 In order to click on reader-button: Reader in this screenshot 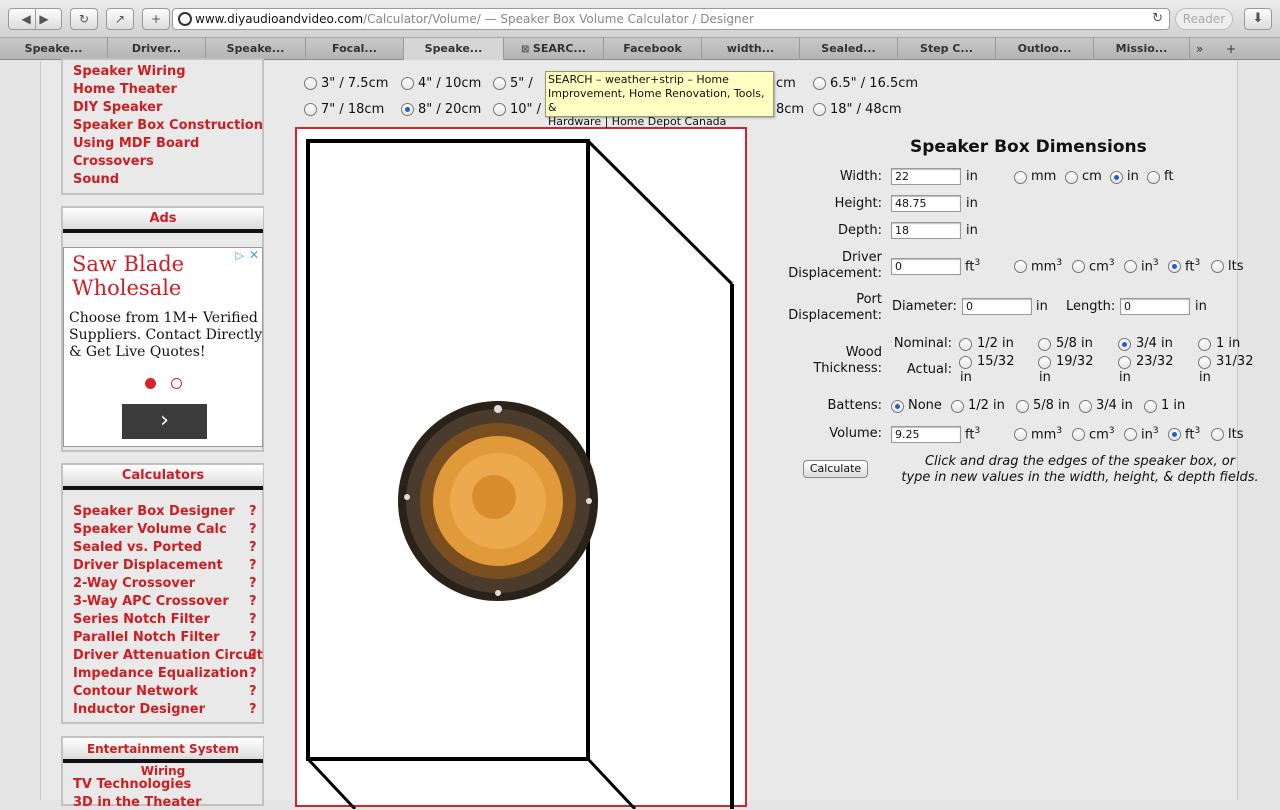, I will do `click(1204, 19)`.